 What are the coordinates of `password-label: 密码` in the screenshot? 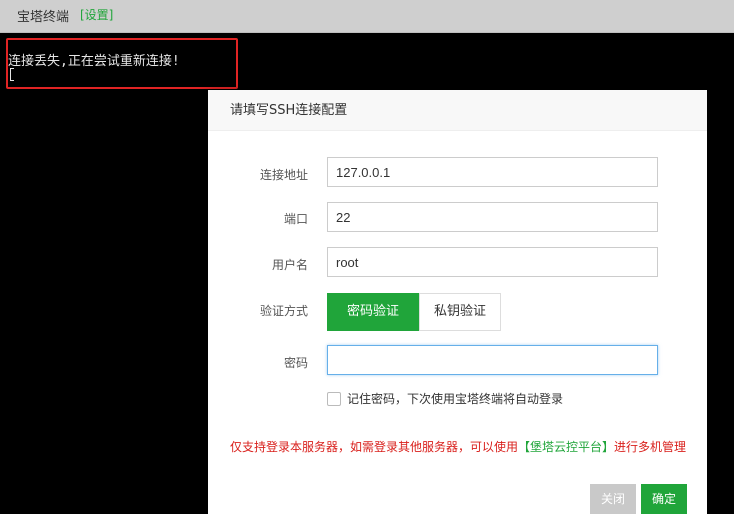 It's located at (295, 363).